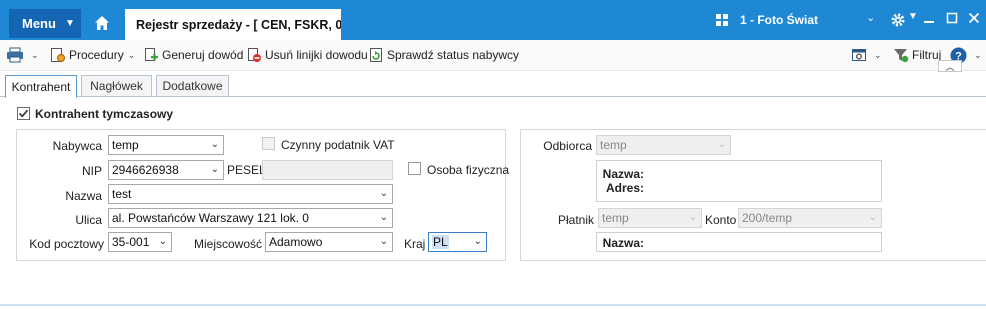 This screenshot has width=986, height=309. What do you see at coordinates (131, 54) in the screenshot?
I see `procedures-chevron-down-icon: ⌄` at bounding box center [131, 54].